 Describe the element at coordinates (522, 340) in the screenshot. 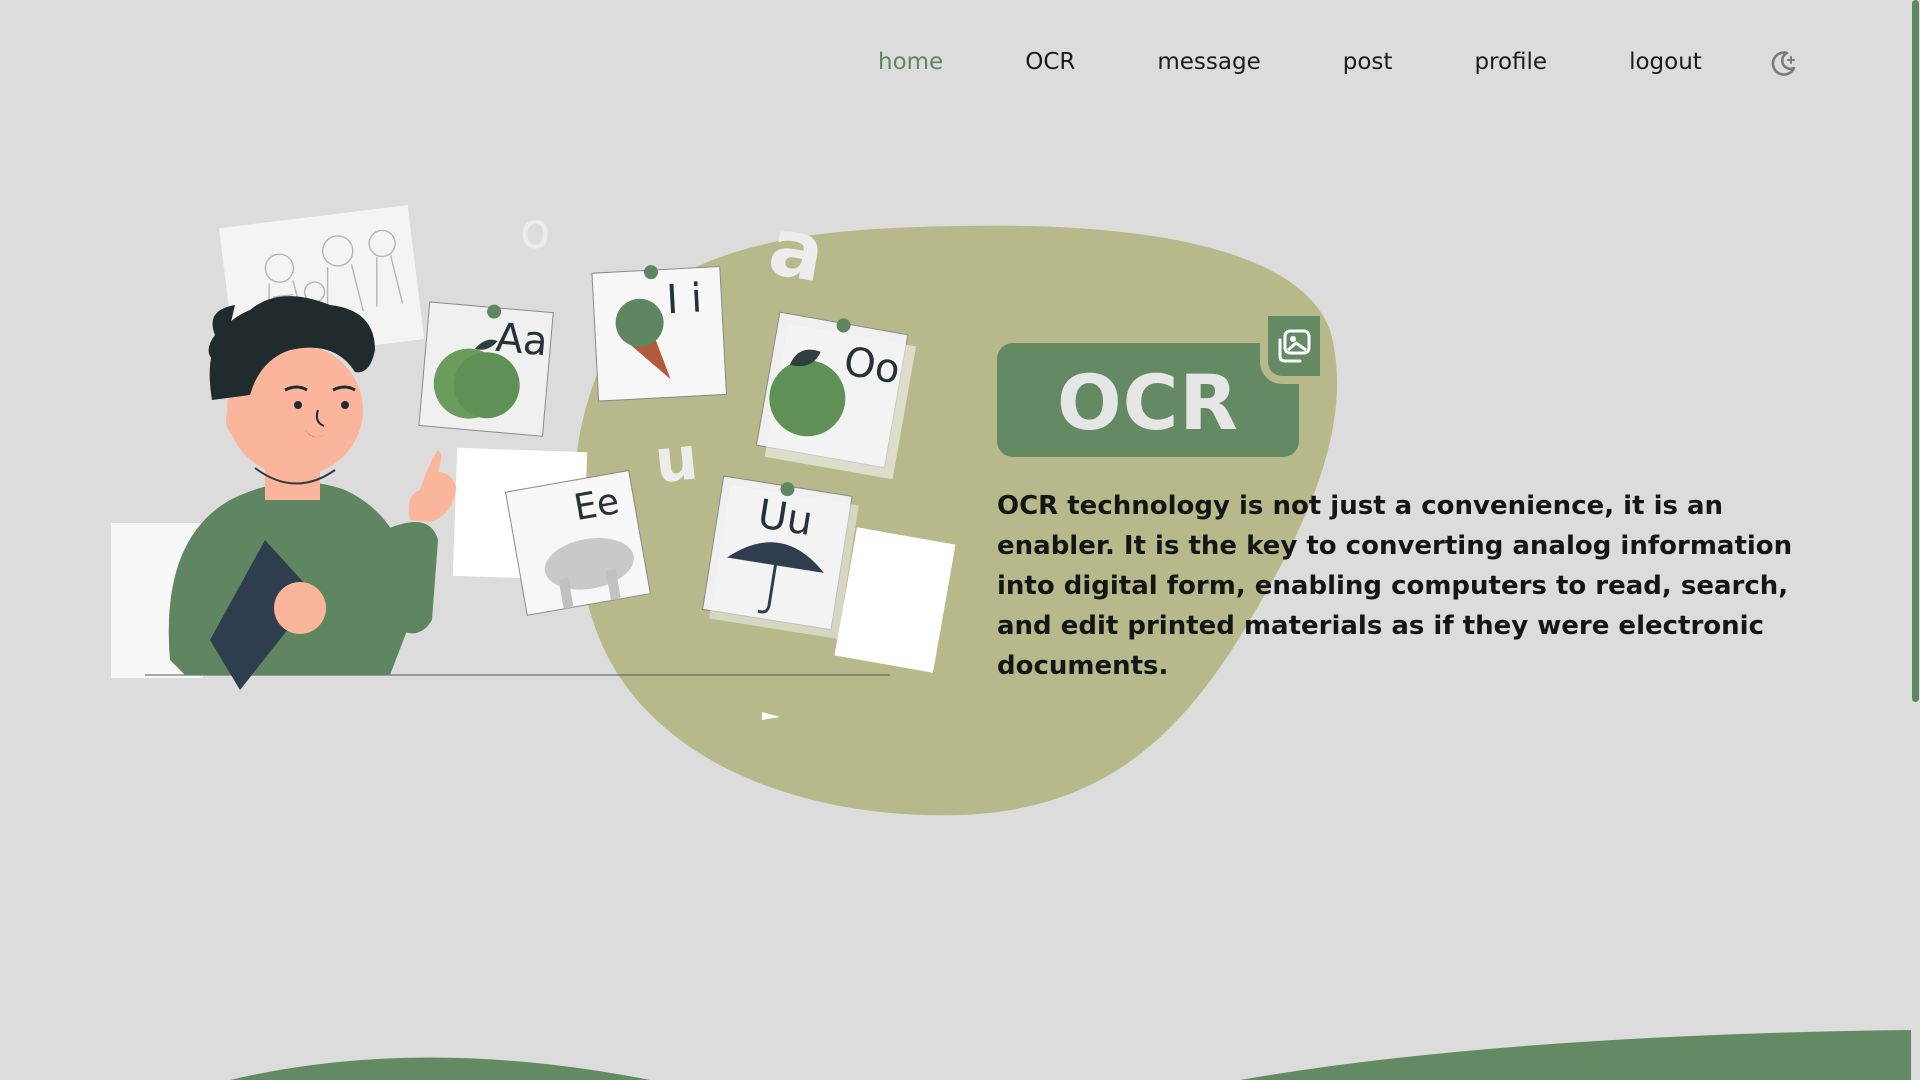

I see `flashcard-aa-text: Aa` at that location.